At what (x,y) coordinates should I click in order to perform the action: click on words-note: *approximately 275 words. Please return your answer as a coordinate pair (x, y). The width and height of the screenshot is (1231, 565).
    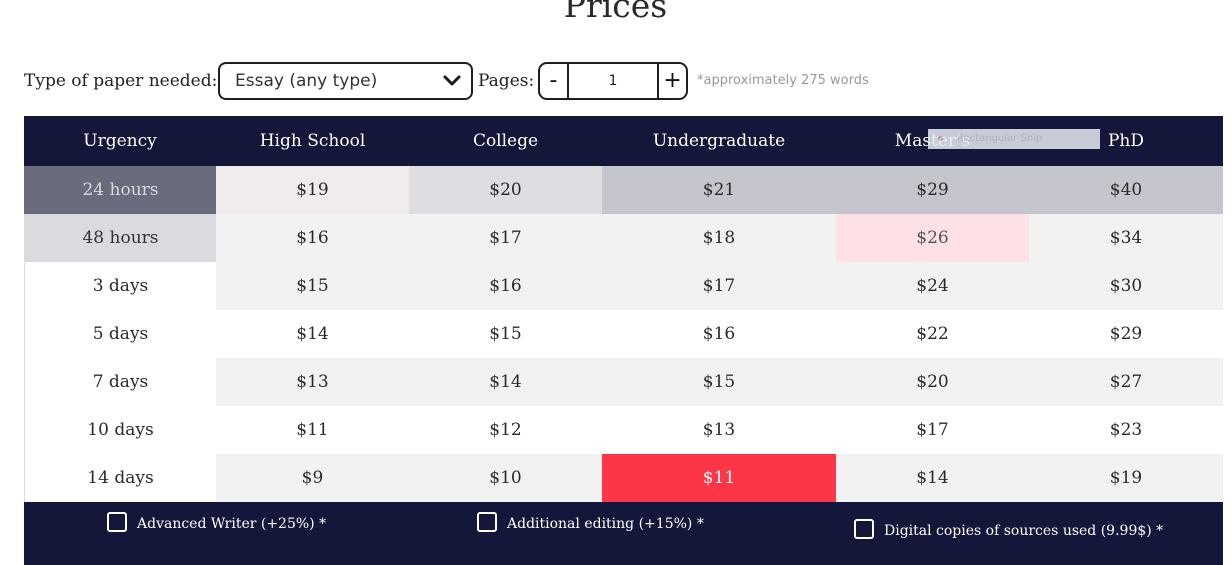
    Looking at the image, I should click on (783, 80).